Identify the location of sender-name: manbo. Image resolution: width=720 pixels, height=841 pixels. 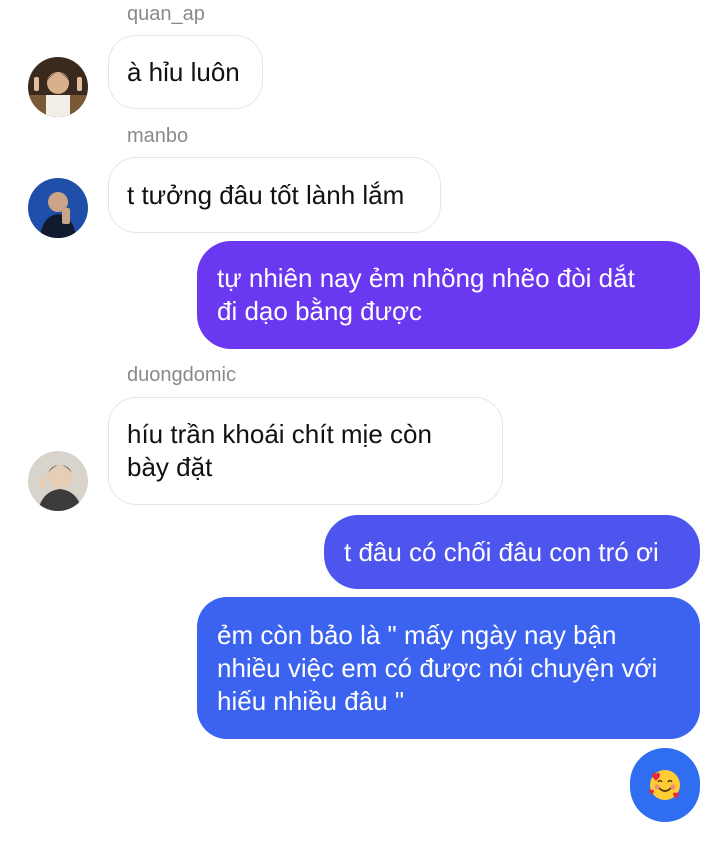
(158, 136).